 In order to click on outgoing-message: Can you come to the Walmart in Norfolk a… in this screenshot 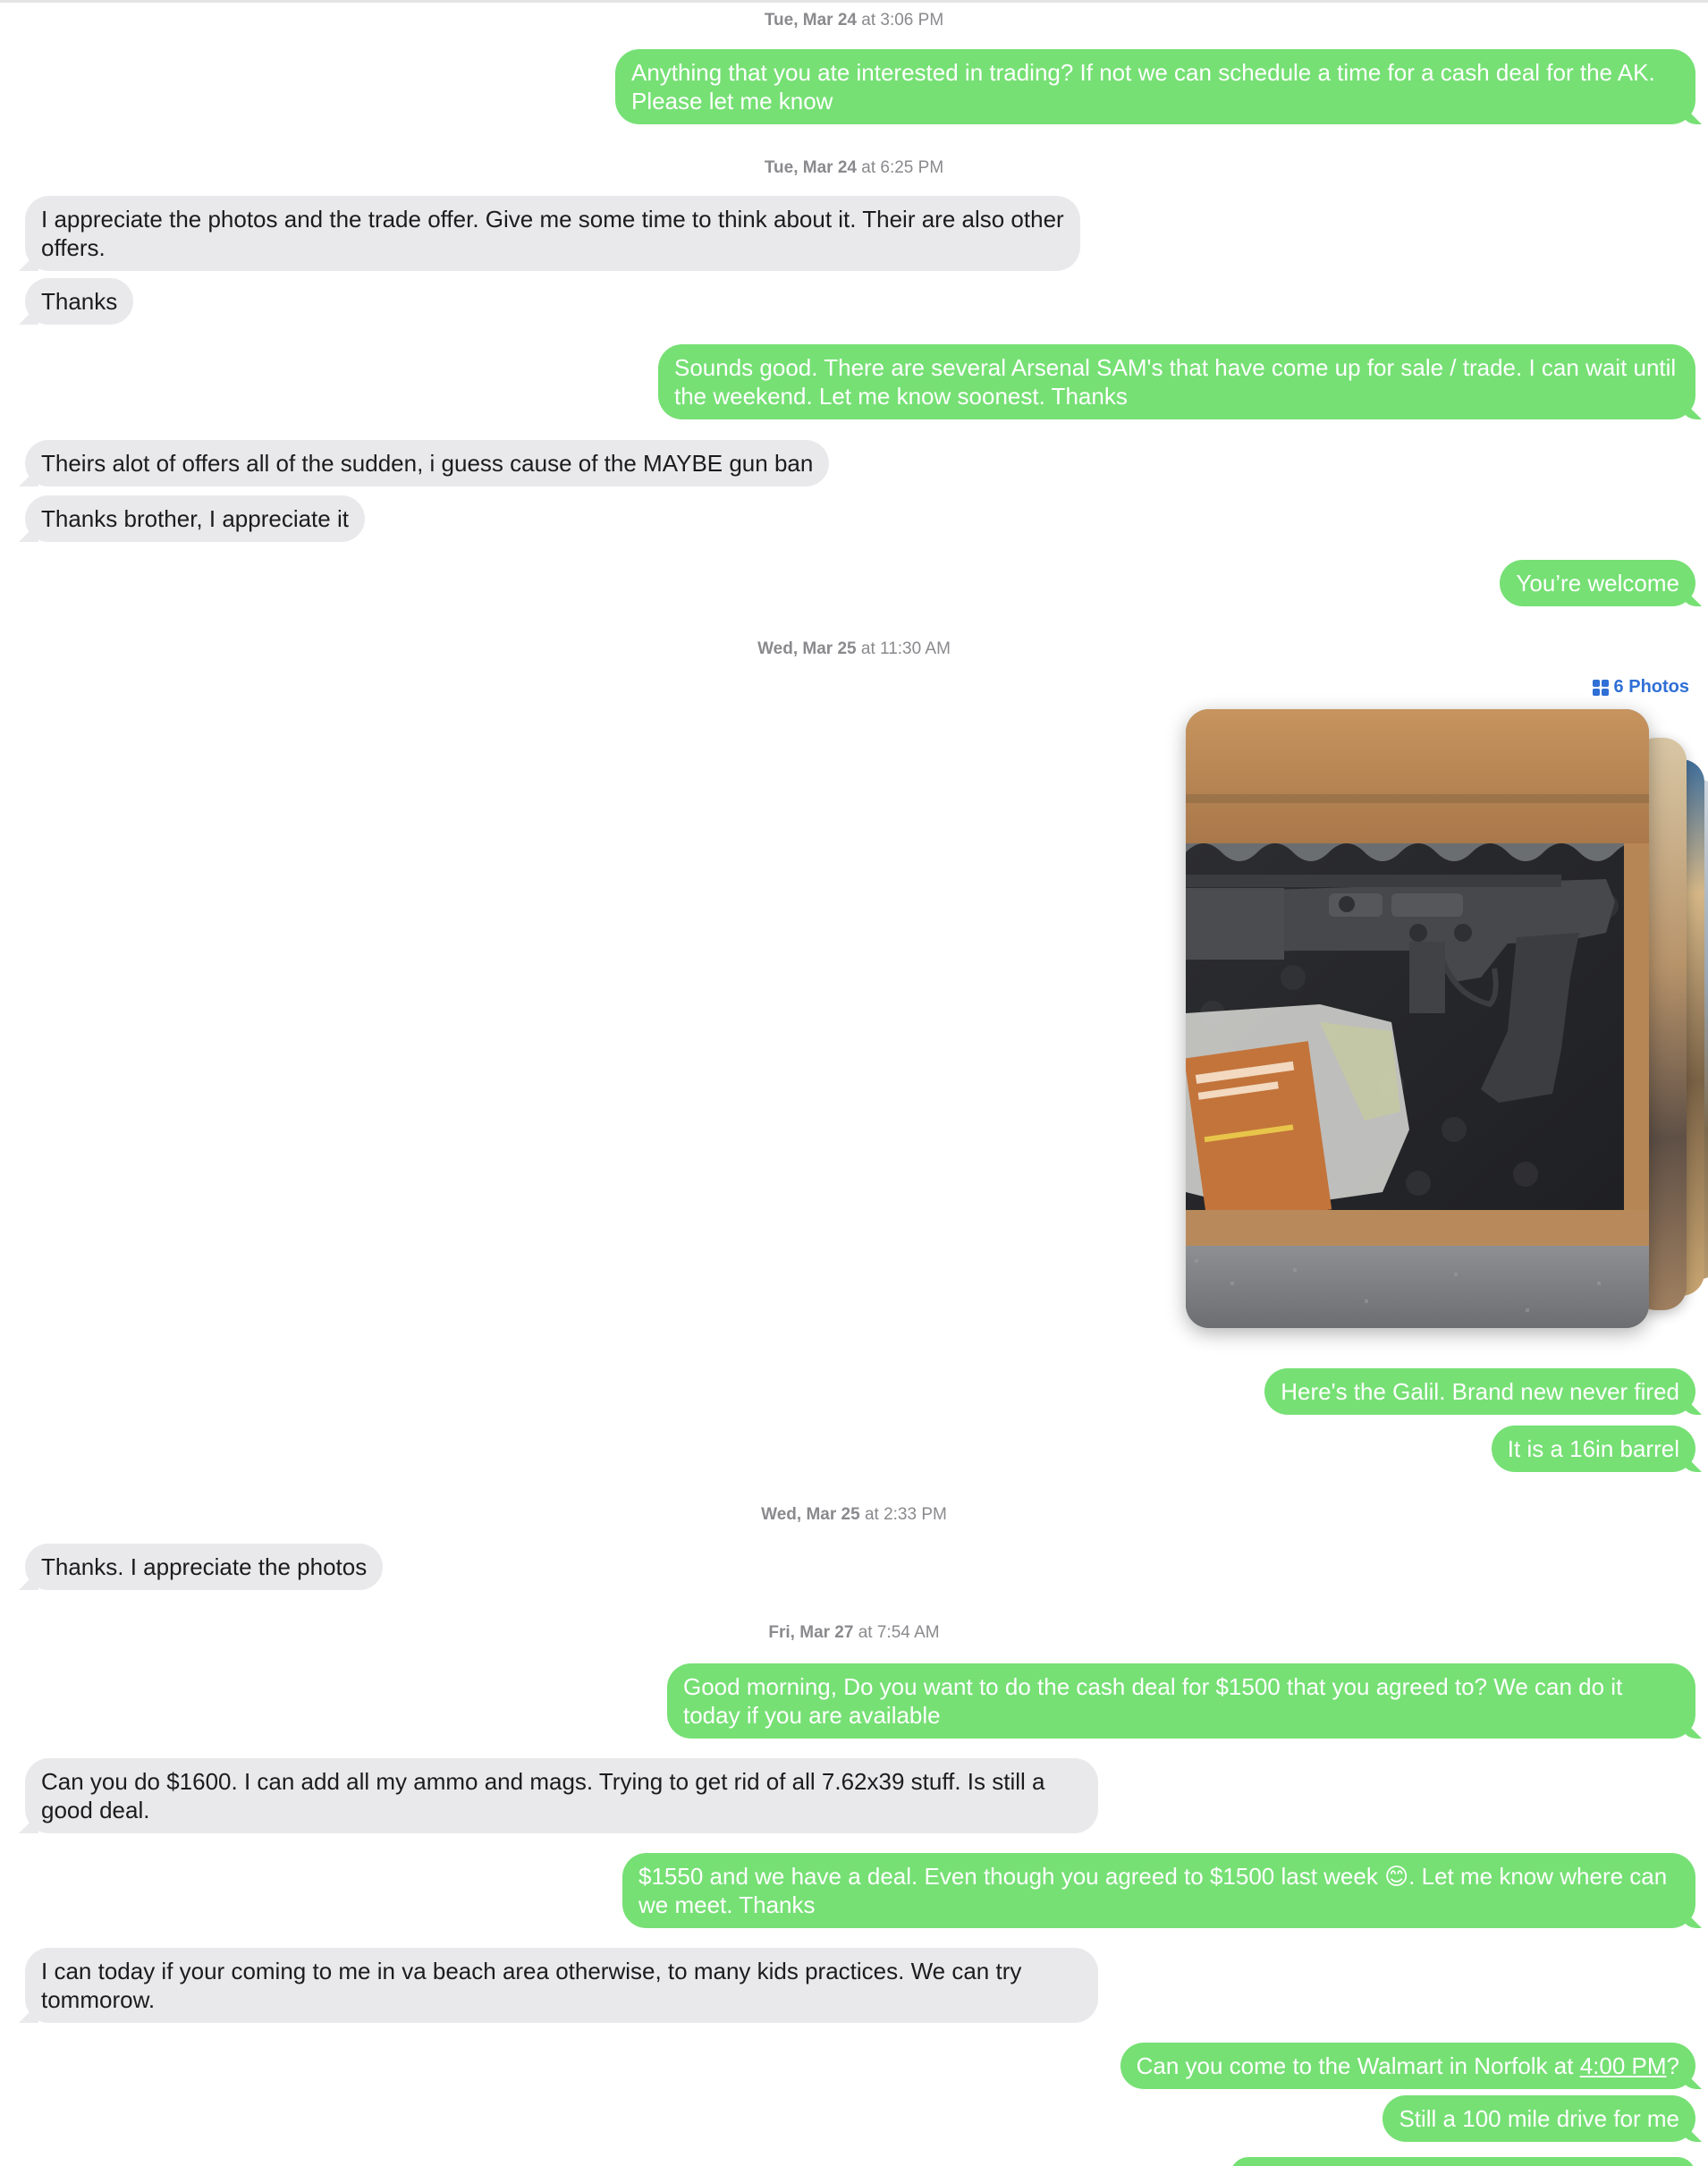, I will do `click(1407, 2066)`.